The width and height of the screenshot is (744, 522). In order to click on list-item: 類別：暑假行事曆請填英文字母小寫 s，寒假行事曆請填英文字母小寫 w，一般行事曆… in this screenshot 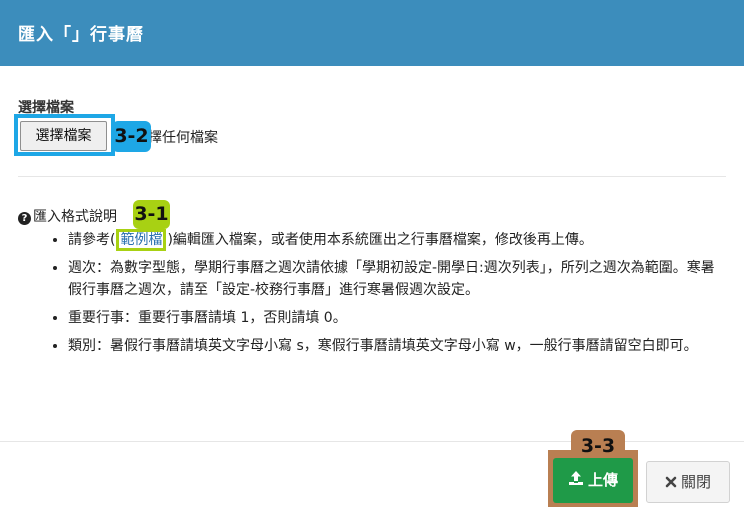, I will do `click(398, 346)`.